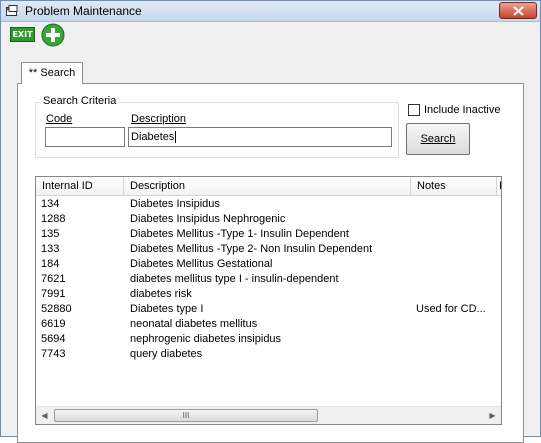  Describe the element at coordinates (12, 10) in the screenshot. I see `window-app-icon` at that location.